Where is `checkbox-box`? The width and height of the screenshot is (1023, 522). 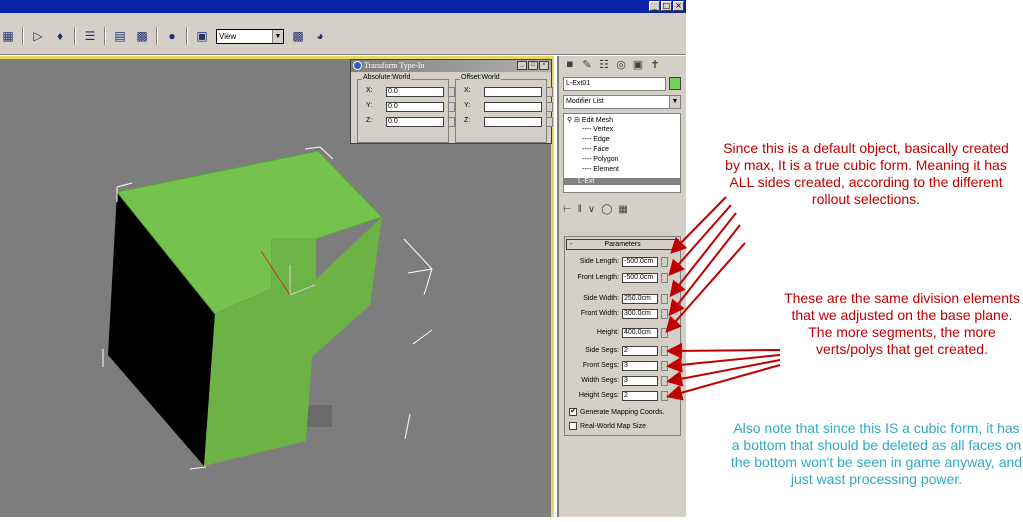
checkbox-box is located at coordinates (573, 426).